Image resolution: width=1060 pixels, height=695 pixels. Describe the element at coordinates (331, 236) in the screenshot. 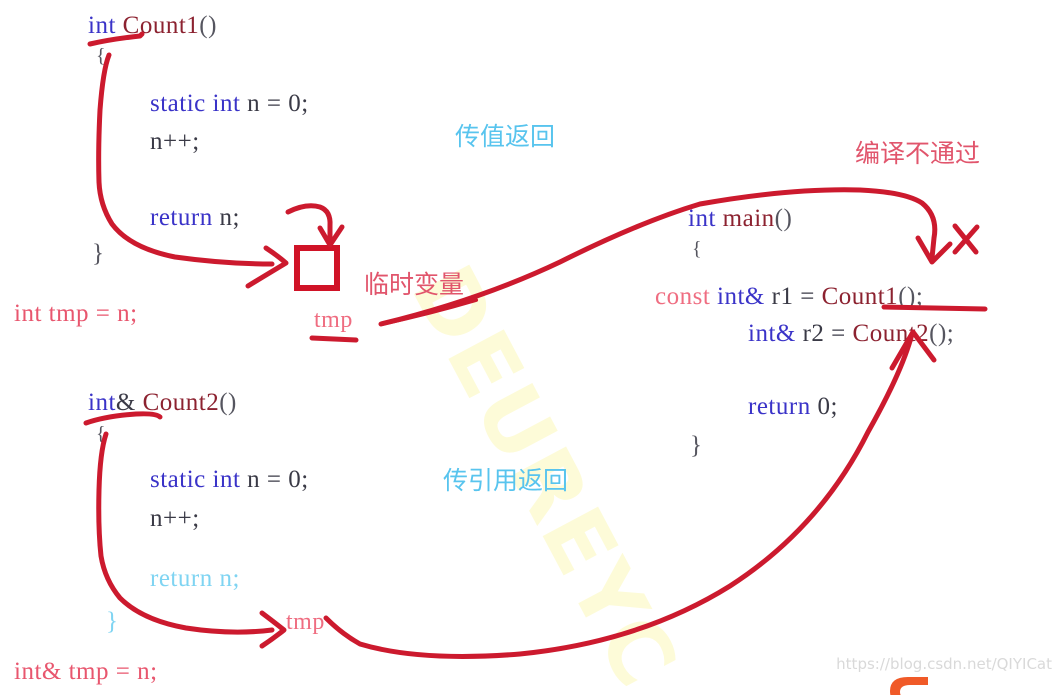

I see `return-n-to-temp-arrowhead` at that location.